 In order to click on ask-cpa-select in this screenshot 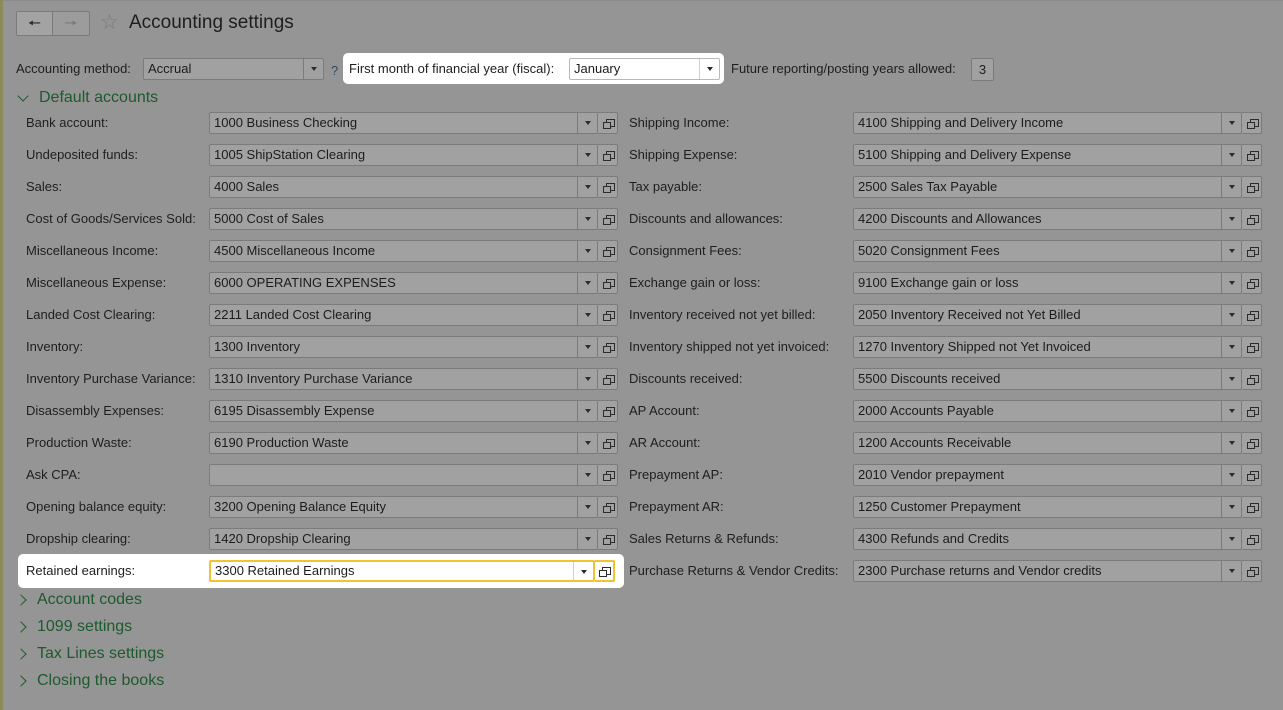, I will do `click(403, 475)`.